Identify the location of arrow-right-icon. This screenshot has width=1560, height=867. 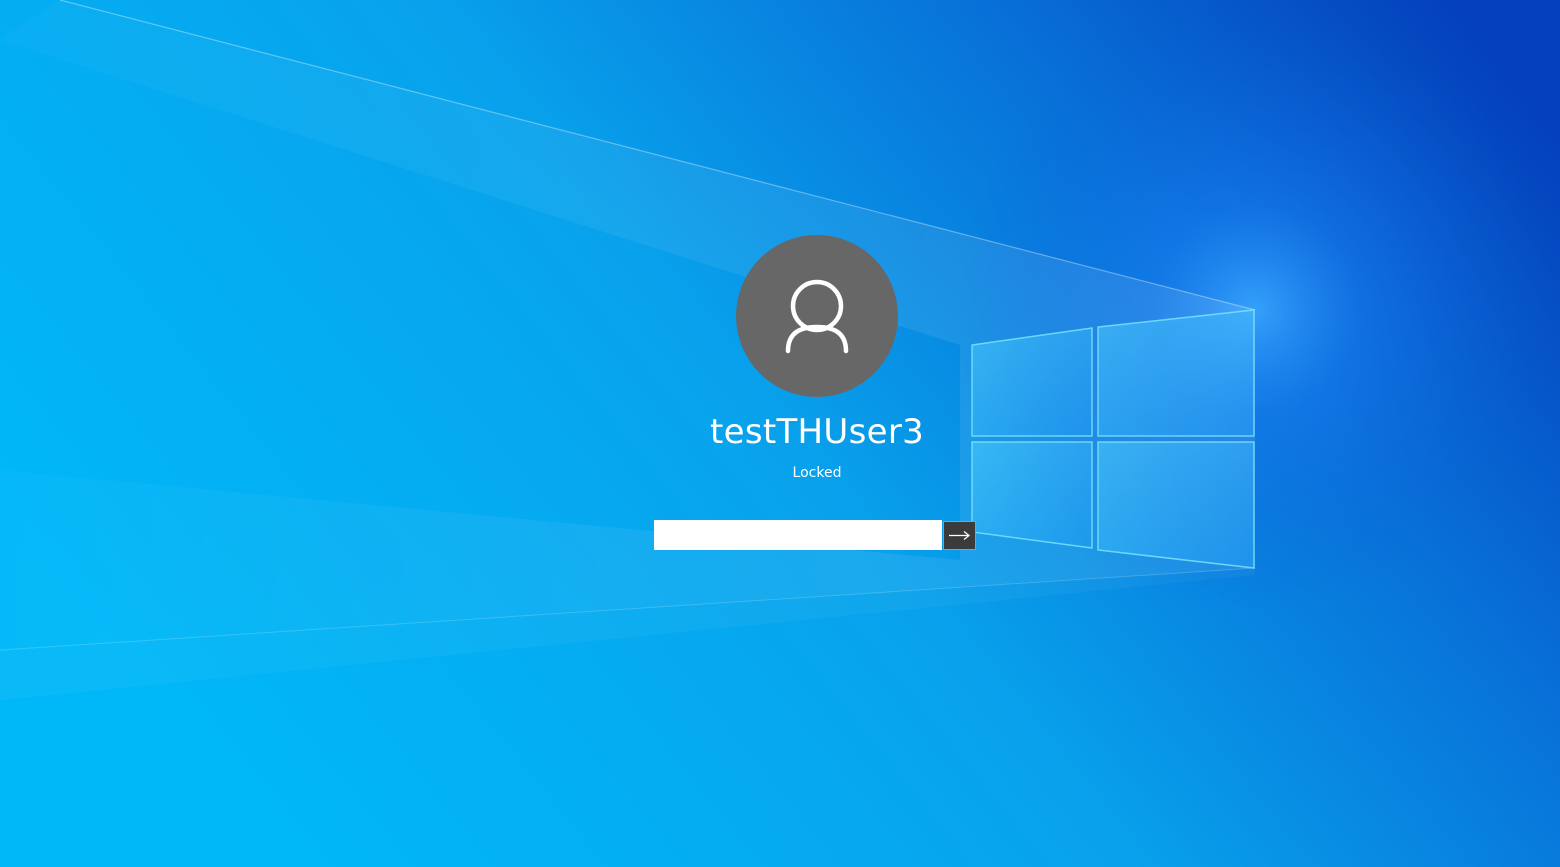
(959, 535).